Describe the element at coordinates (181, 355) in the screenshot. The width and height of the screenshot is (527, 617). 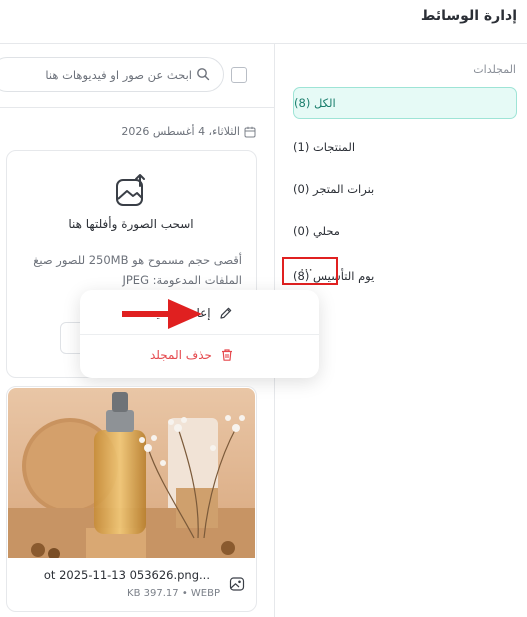
I see `delete-folder-label: حذف المجلد` at that location.